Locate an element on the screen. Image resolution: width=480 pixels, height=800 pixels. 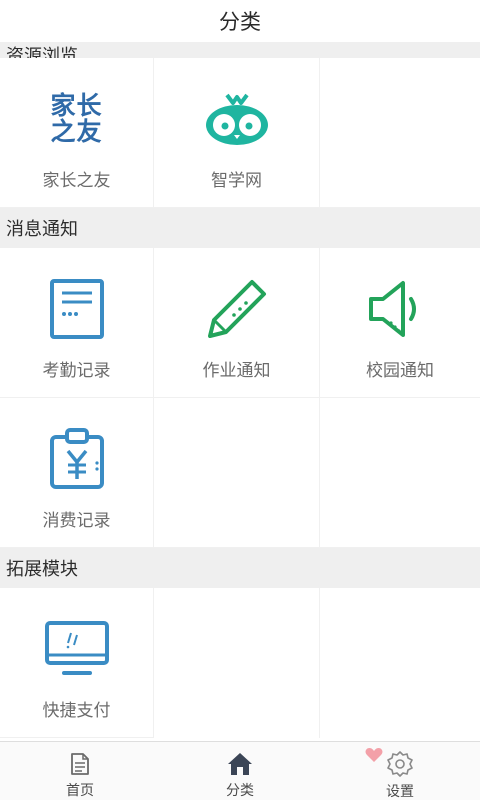
monitor-icon is located at coordinates (77, 649).